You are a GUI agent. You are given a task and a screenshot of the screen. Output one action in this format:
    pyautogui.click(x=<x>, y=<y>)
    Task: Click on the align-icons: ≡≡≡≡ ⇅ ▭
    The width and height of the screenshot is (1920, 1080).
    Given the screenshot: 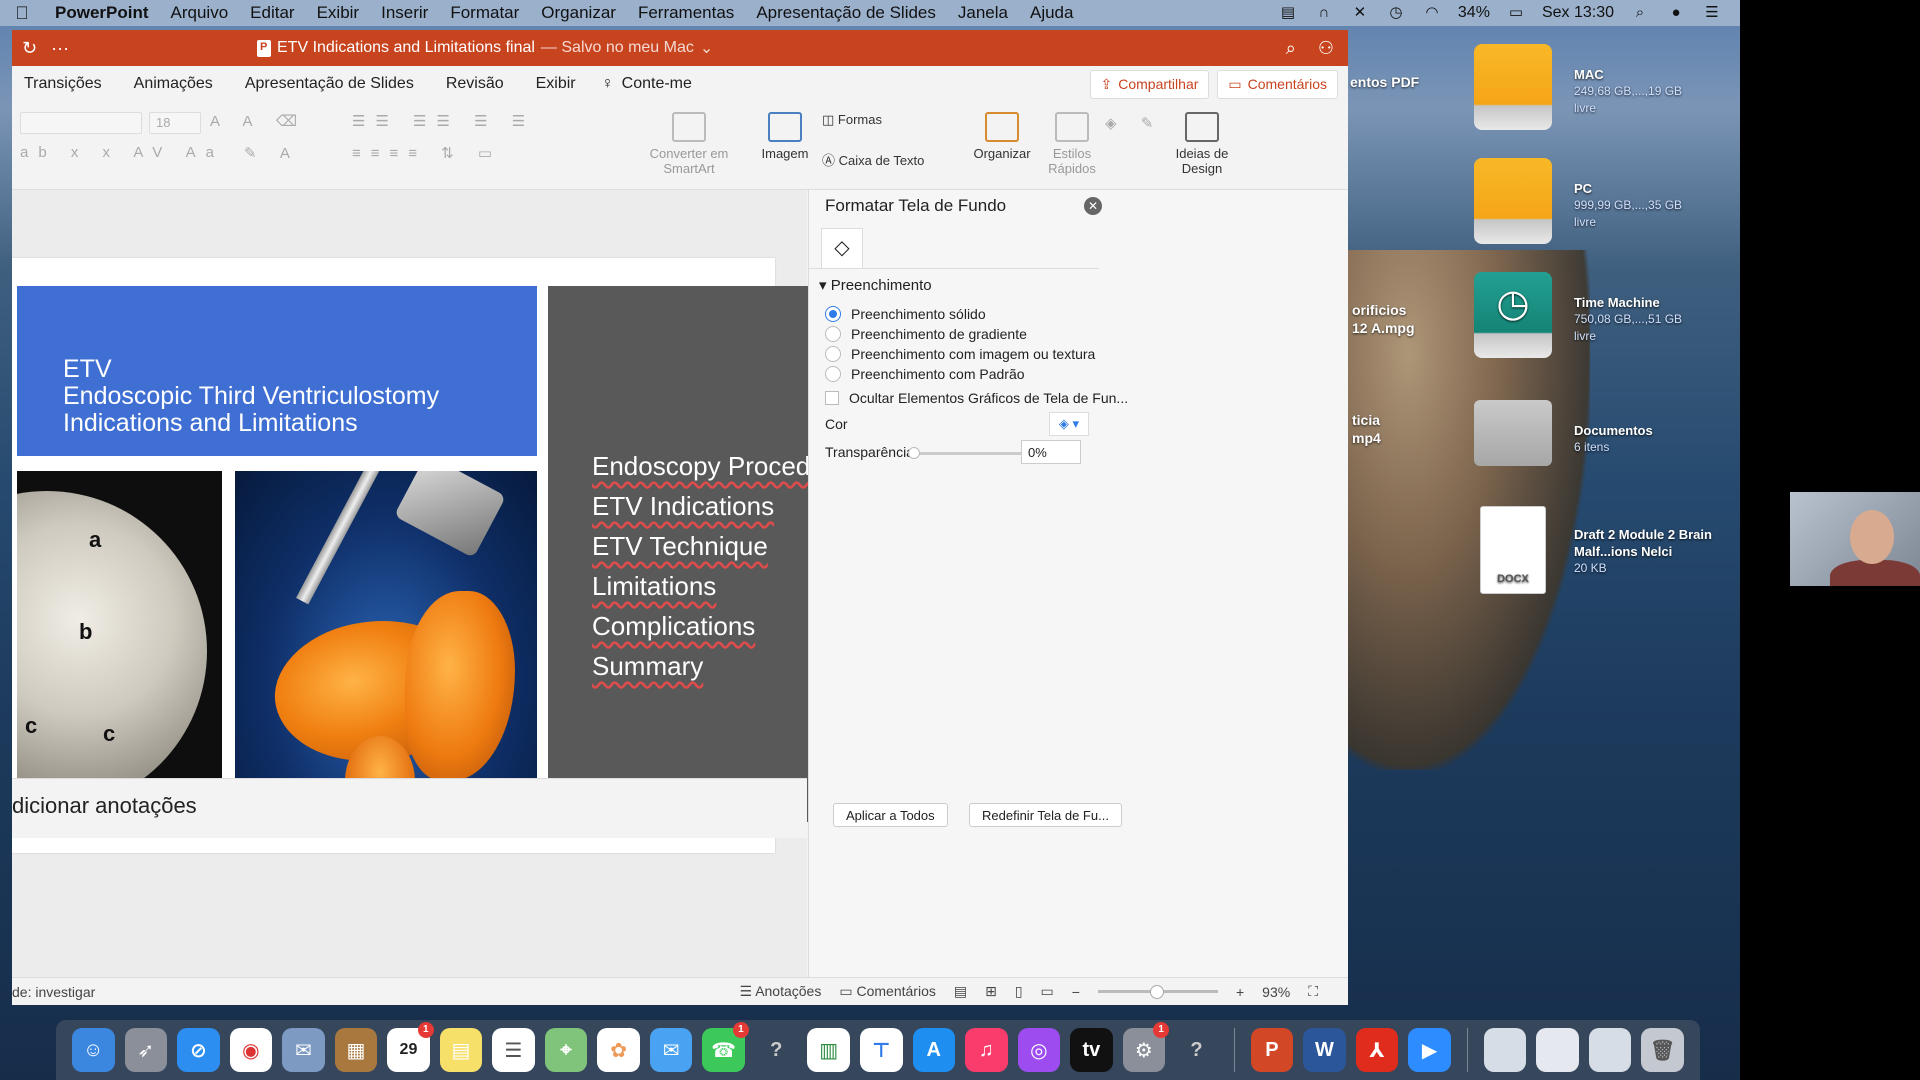 What is the action you would take?
    pyautogui.click(x=427, y=153)
    